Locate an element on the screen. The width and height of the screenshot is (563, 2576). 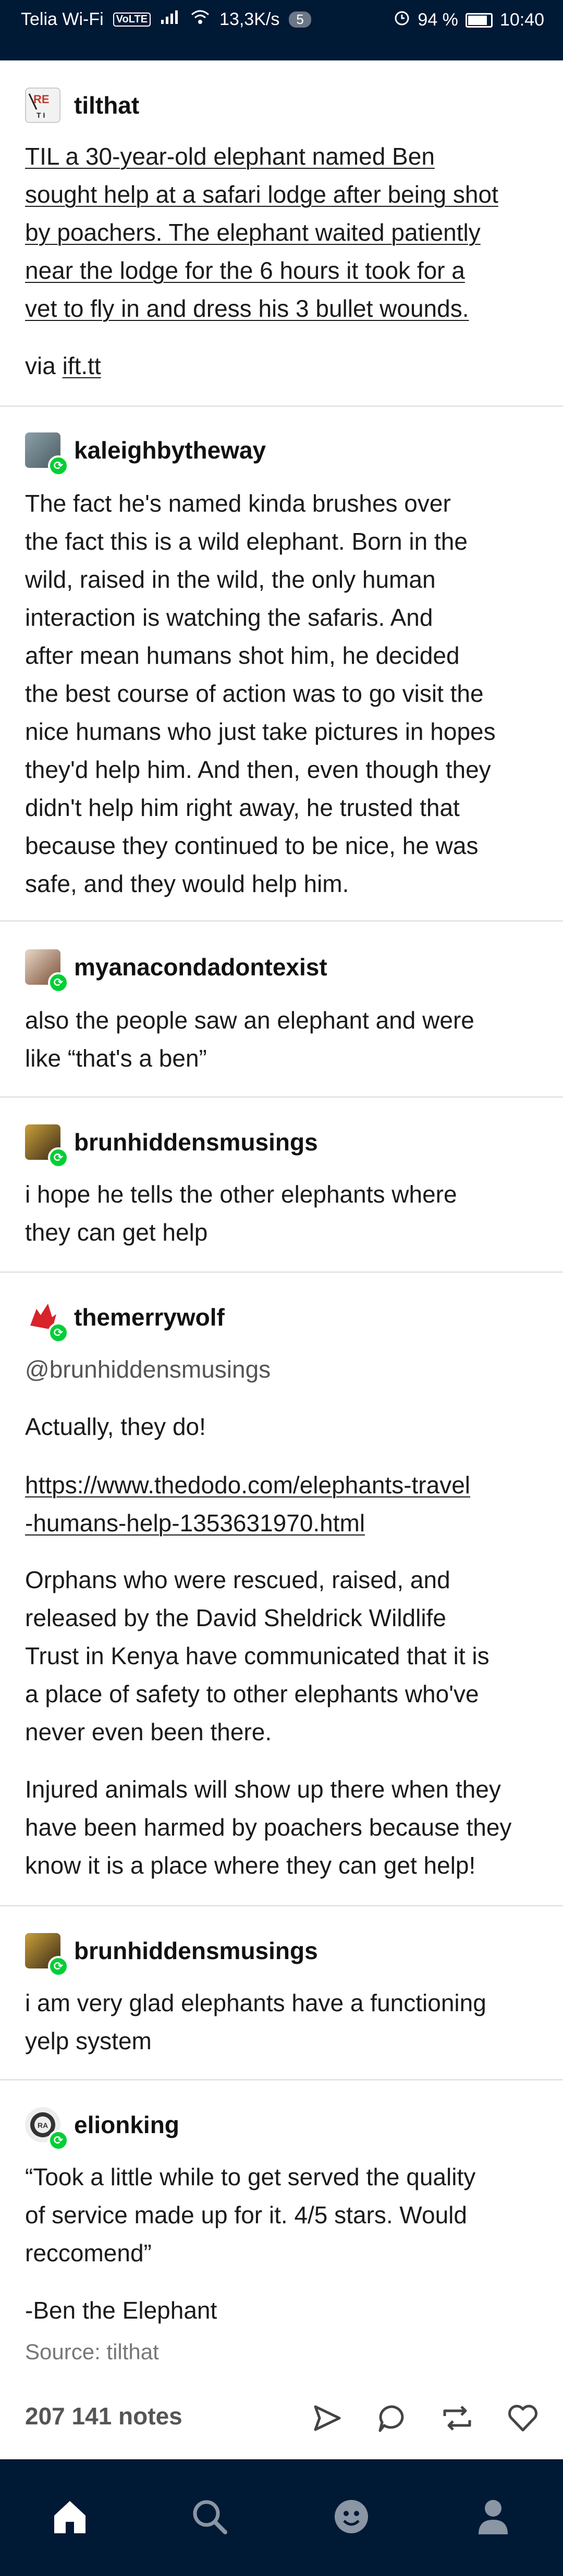
blog-header: ⟳ themerrywolf is located at coordinates (125, 1321).